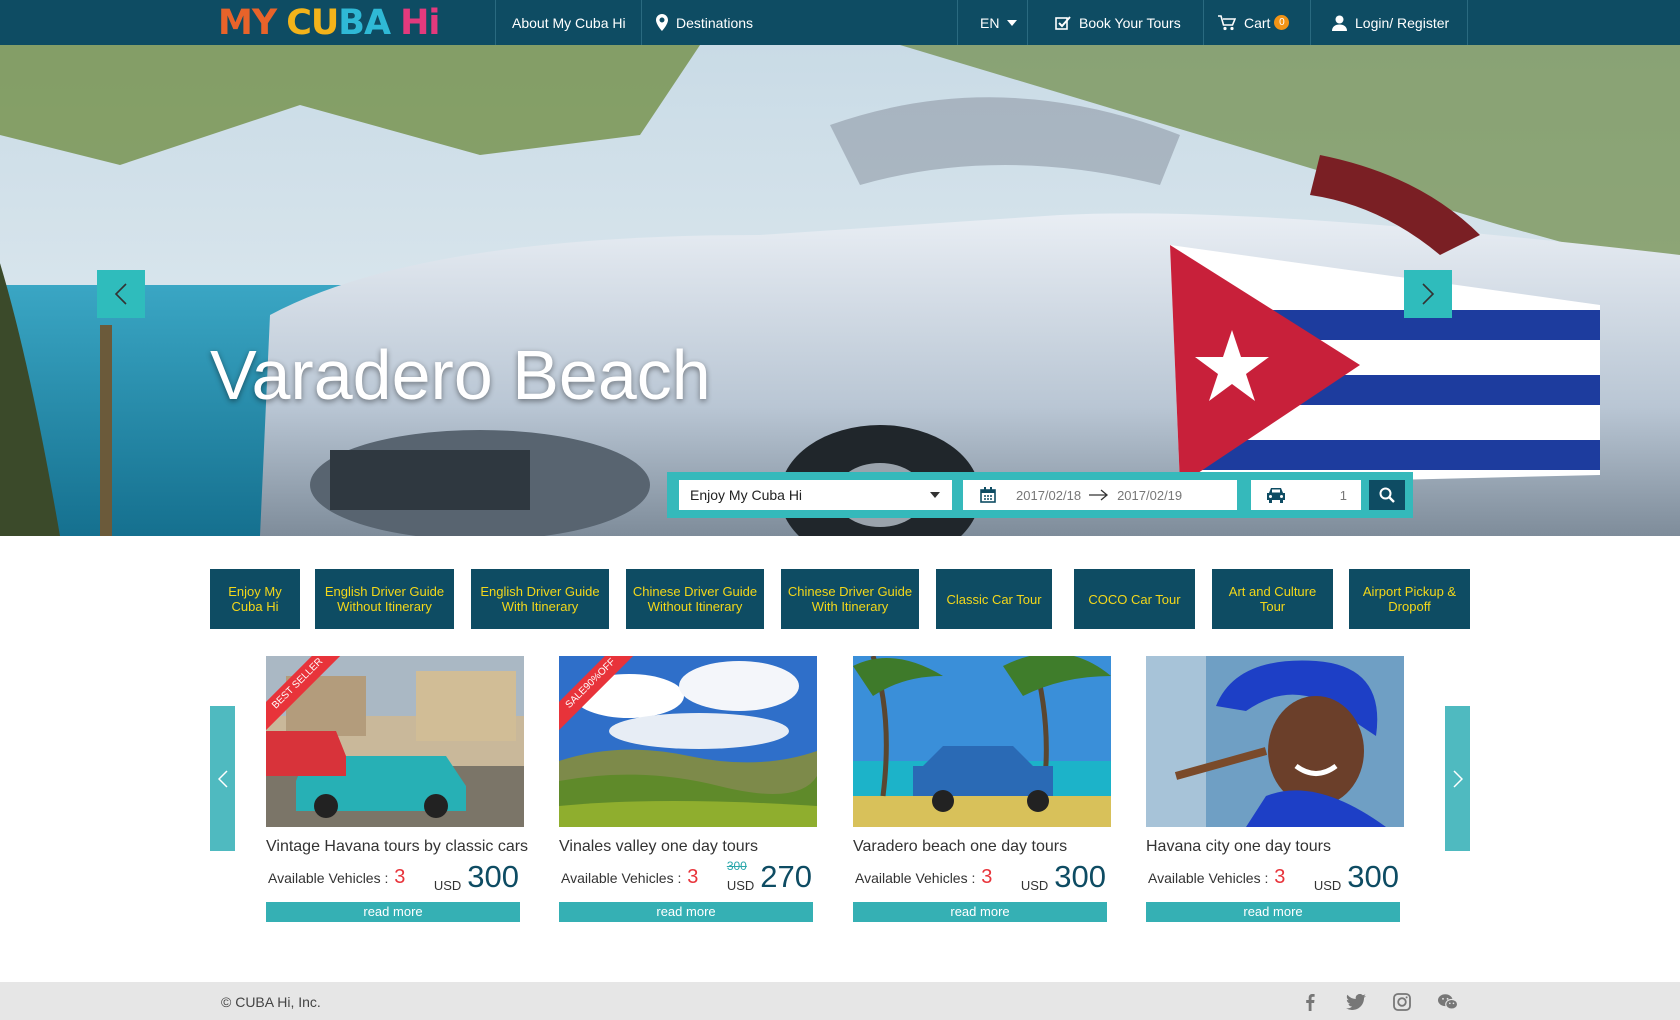 The height and width of the screenshot is (1020, 1680). Describe the element at coordinates (1343, 495) in the screenshot. I see `vehicle-count-value: 1` at that location.